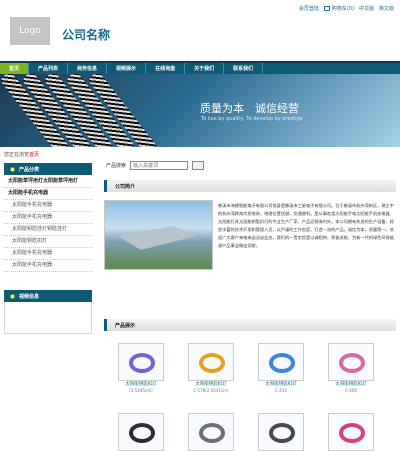 This screenshot has width=400, height=451. I want to click on breadcrumb-current: 首页, so click(34, 155).